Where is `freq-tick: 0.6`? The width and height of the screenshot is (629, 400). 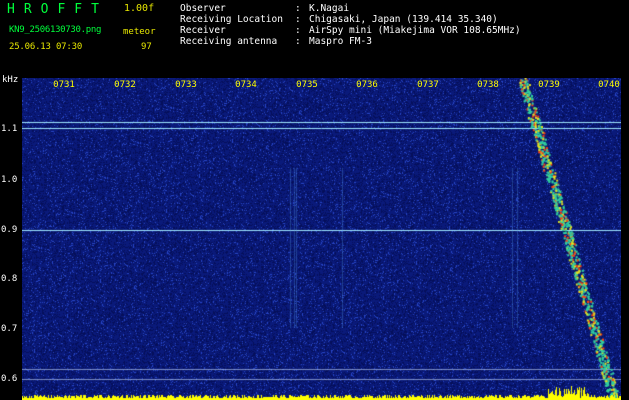
freq-tick: 0.6 is located at coordinates (9, 379).